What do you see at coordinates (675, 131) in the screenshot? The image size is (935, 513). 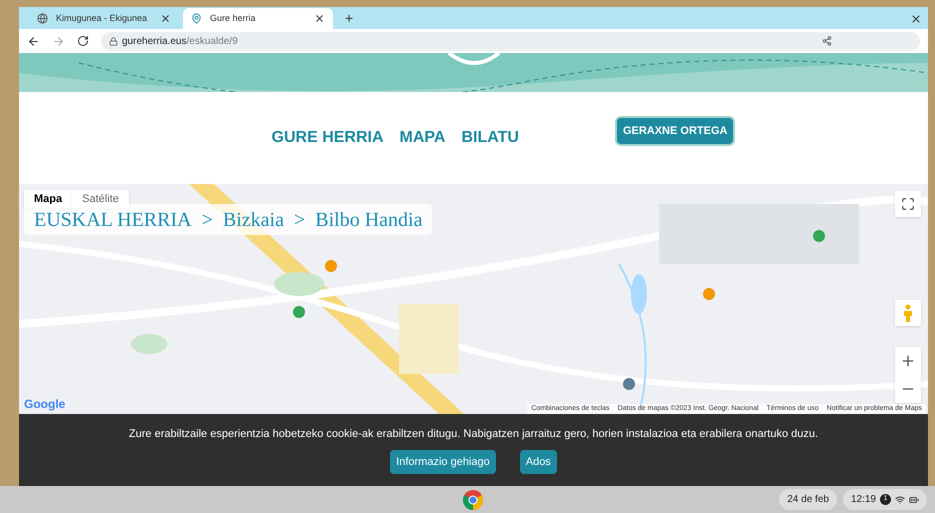 I see `user-button: GERAXNE ORTEGA` at bounding box center [675, 131].